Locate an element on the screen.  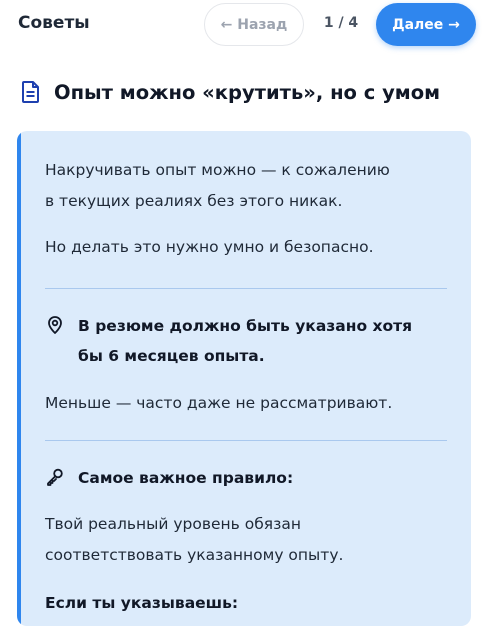
intro-line-2: в текущих реалиях без этого никак. is located at coordinates (194, 201).